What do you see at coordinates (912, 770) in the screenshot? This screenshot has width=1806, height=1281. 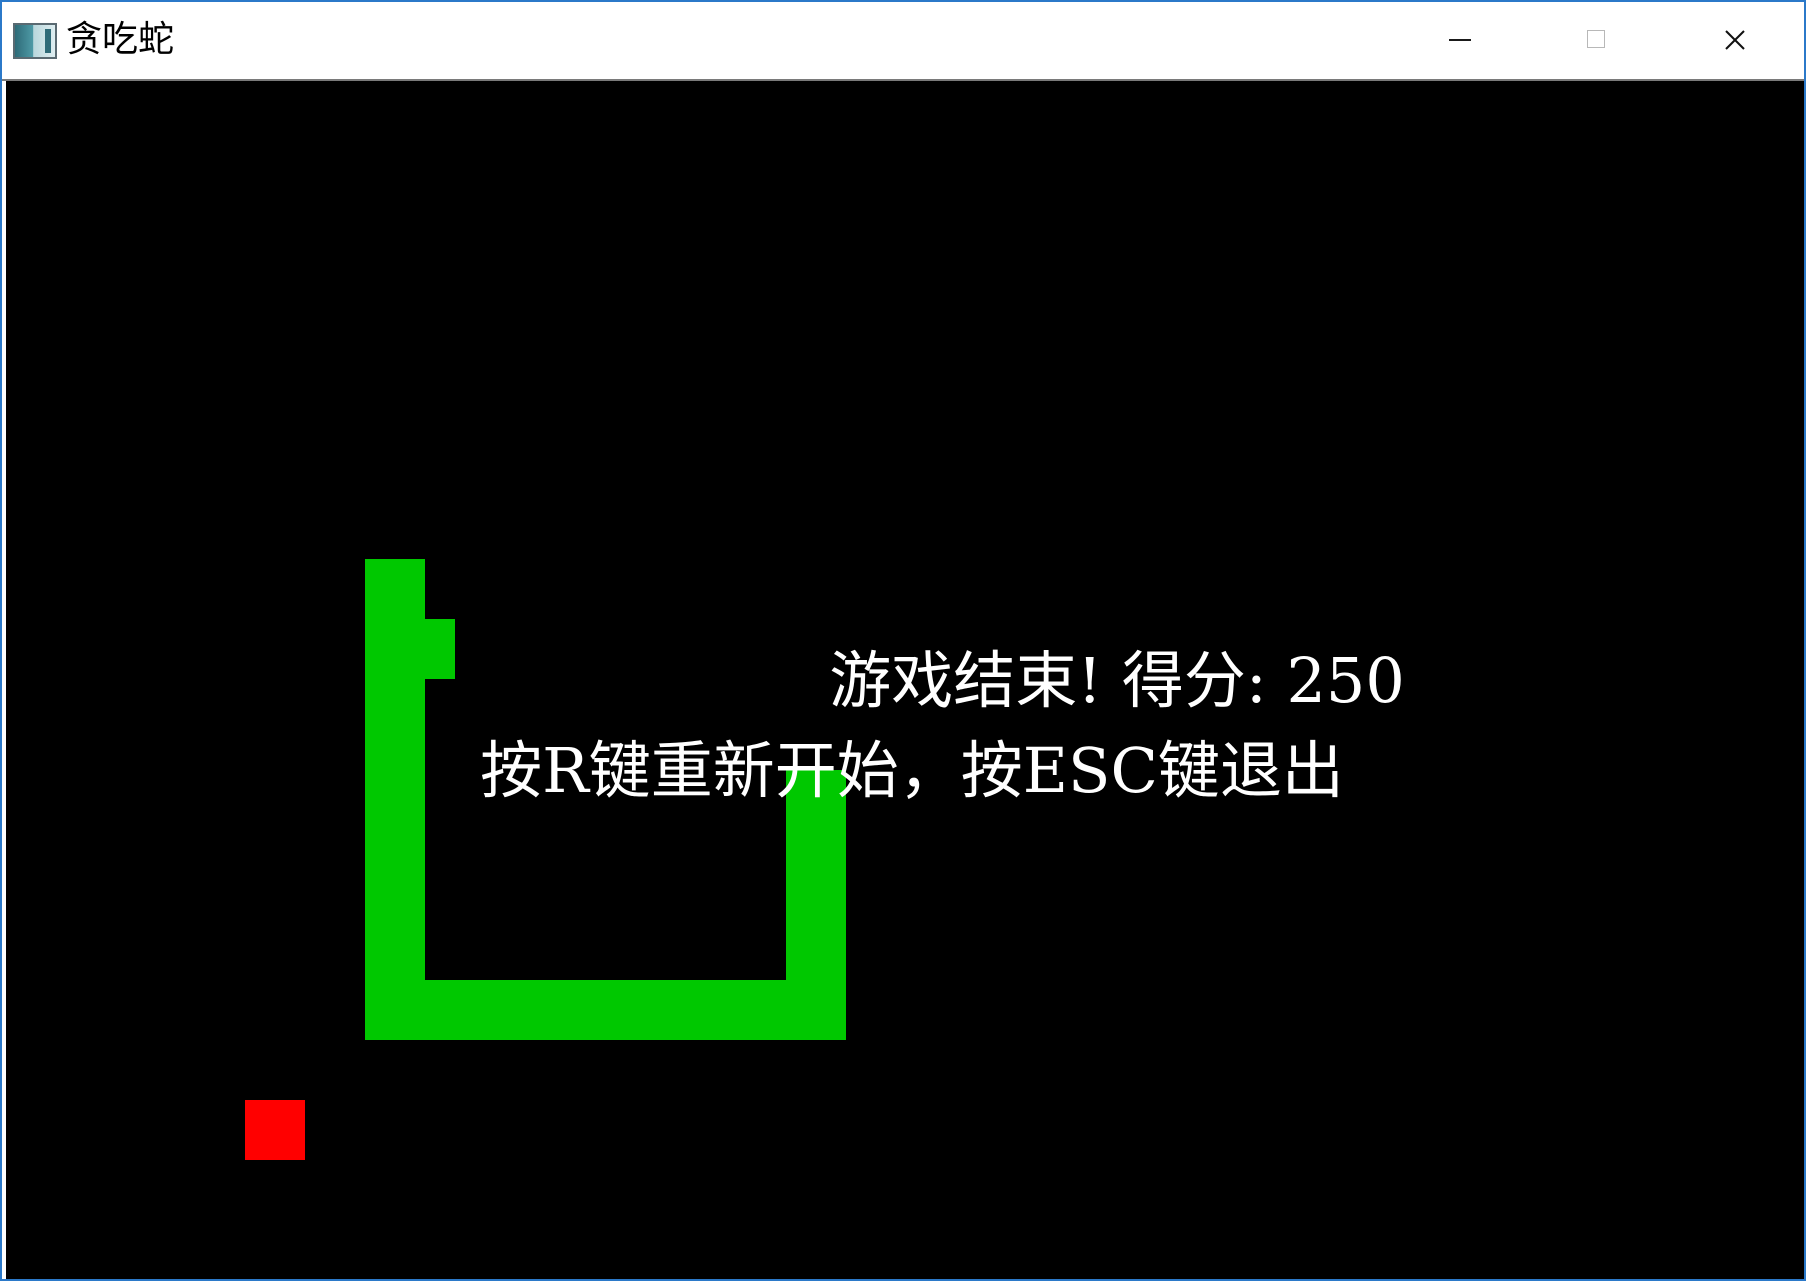 I see `restart-exit-instructions: 按R键重新开始，按ESC键退出` at bounding box center [912, 770].